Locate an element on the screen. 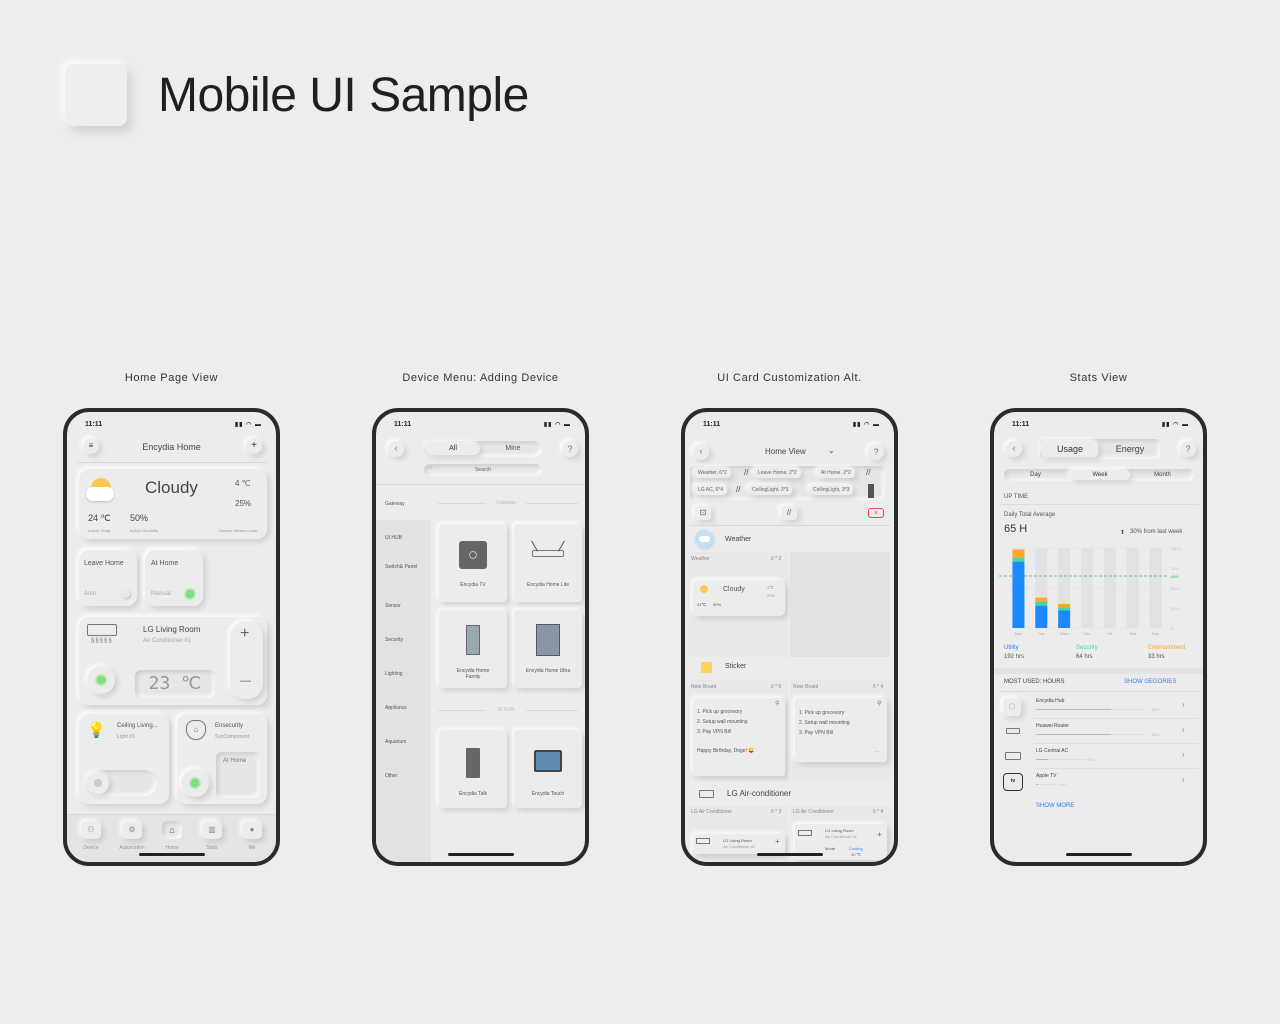 The image size is (1280, 1024). show-more-link: SHOW MORE is located at coordinates (1055, 806).